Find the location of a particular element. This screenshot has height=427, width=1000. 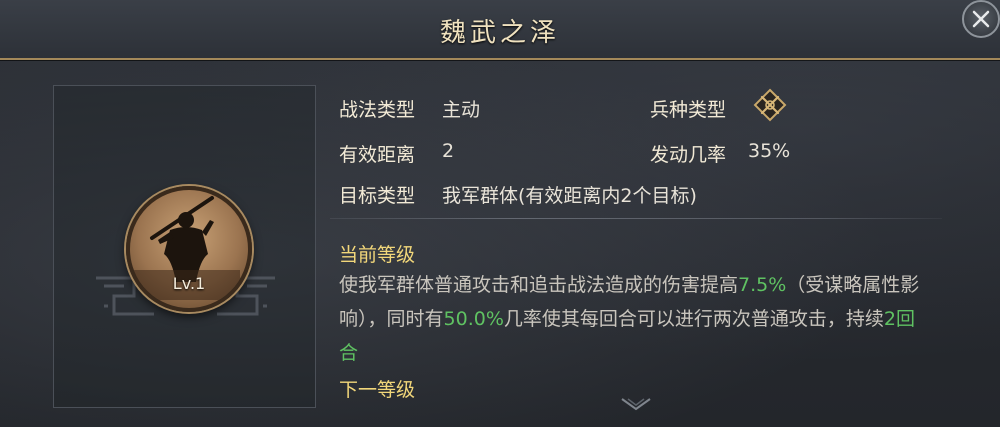

trigger-rate-value: 35% is located at coordinates (769, 151).